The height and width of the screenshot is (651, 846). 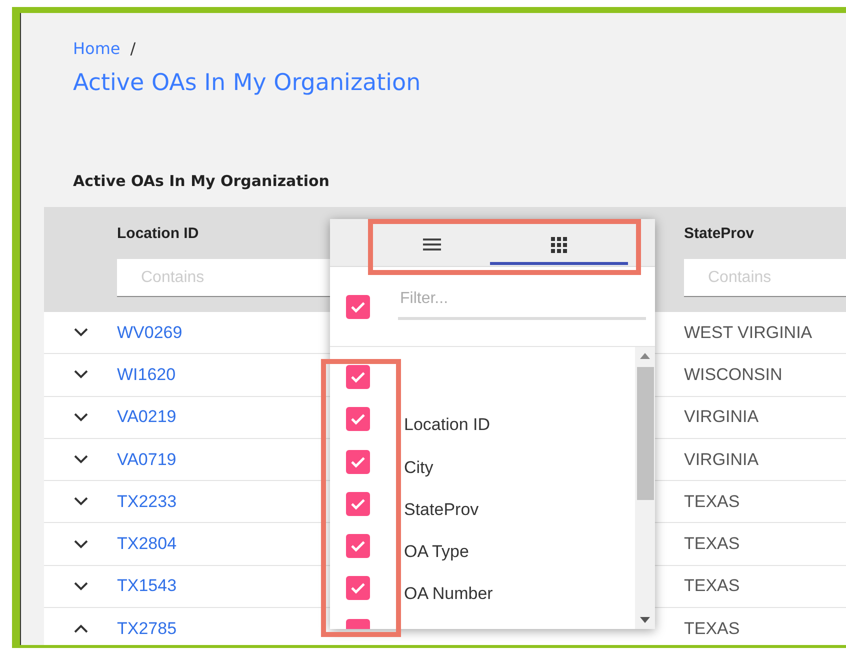 I want to click on column-label: Location ID, so click(x=447, y=425).